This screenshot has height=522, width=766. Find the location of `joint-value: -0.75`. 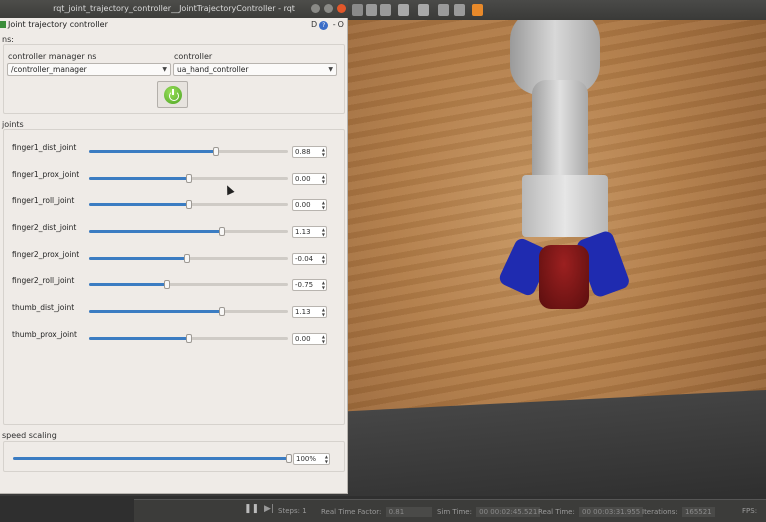

joint-value: -0.75 is located at coordinates (304, 285).